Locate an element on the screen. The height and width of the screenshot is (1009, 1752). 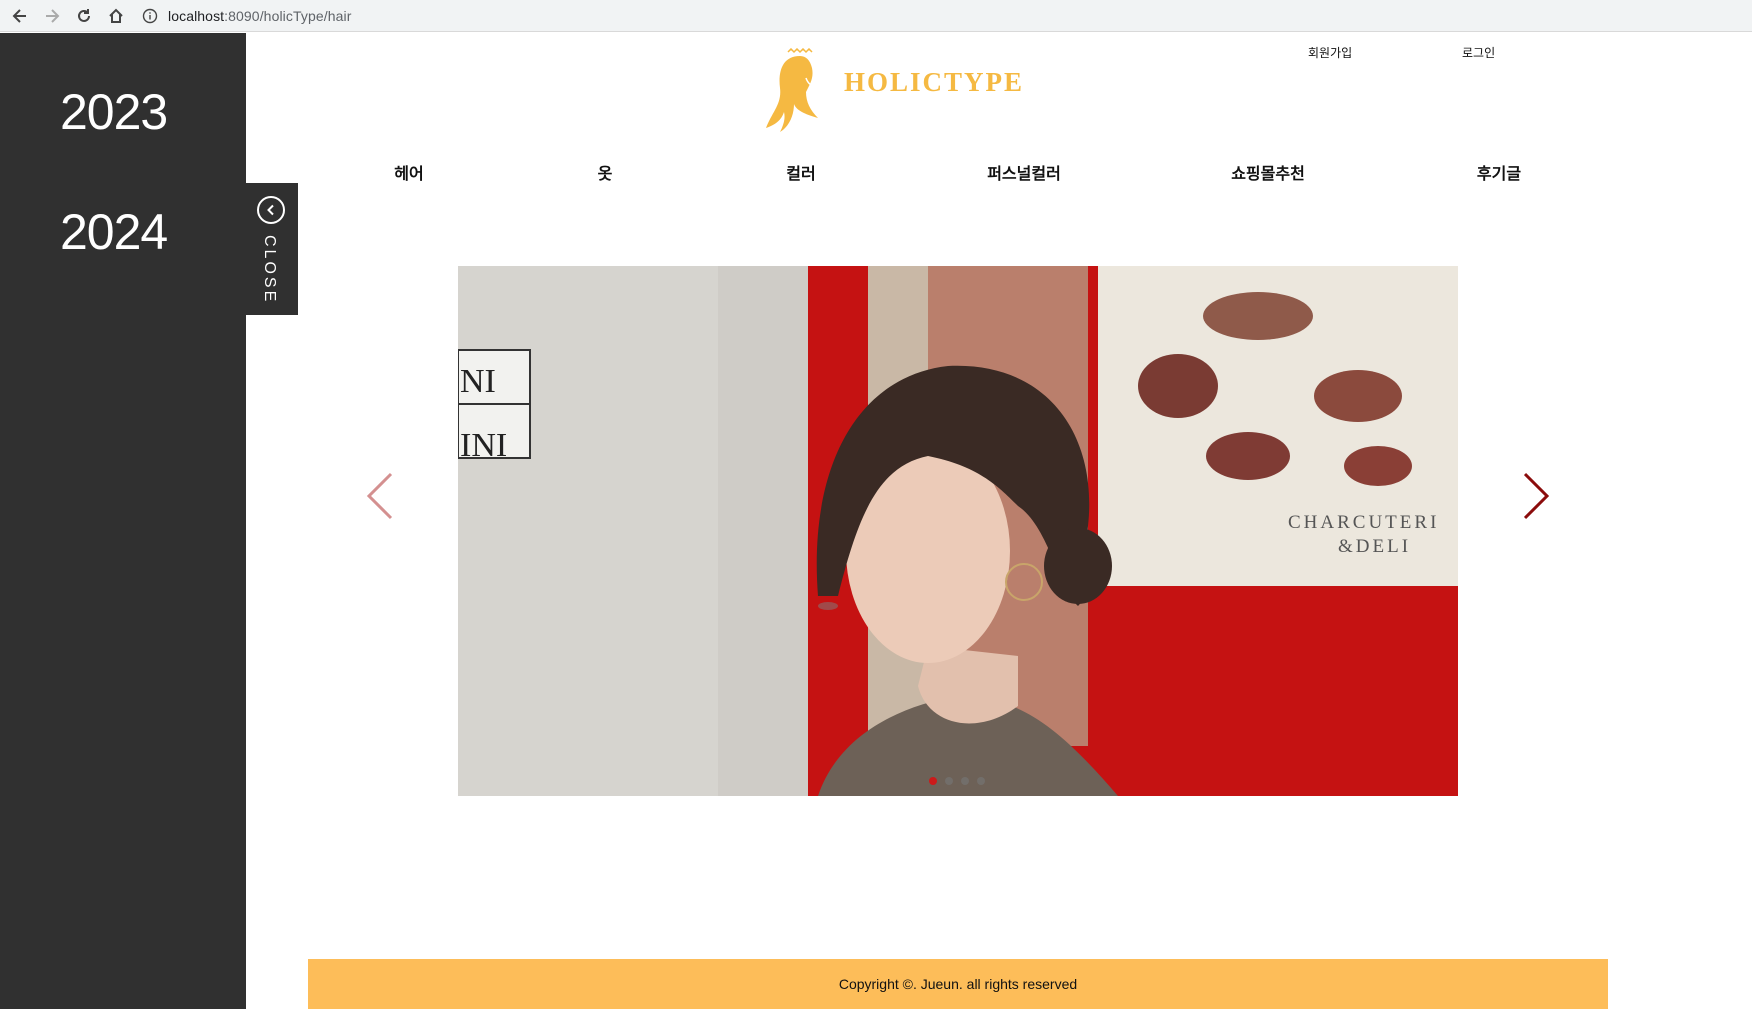
nav-item-color: 컬러 is located at coordinates (800, 172).